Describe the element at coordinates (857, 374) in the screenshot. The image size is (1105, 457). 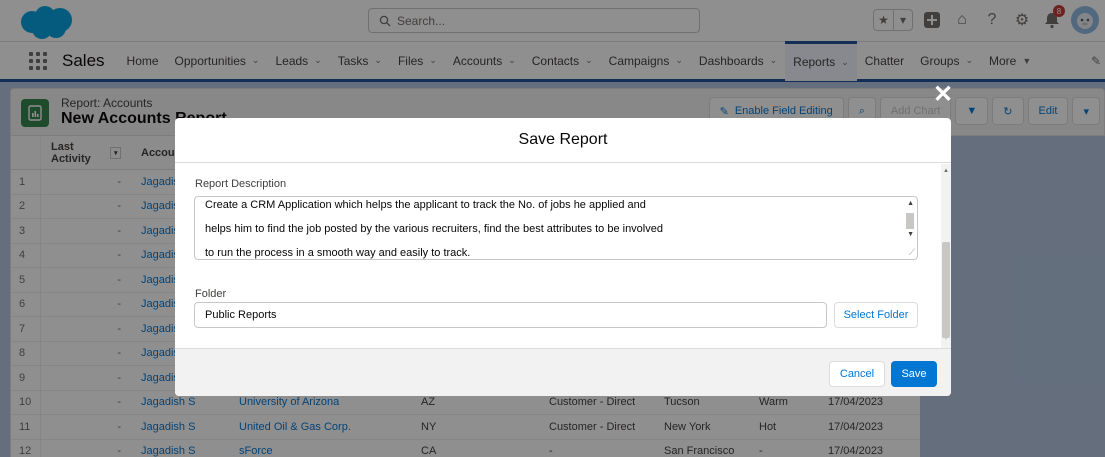
I see `cancel-button: Cancel` at that location.